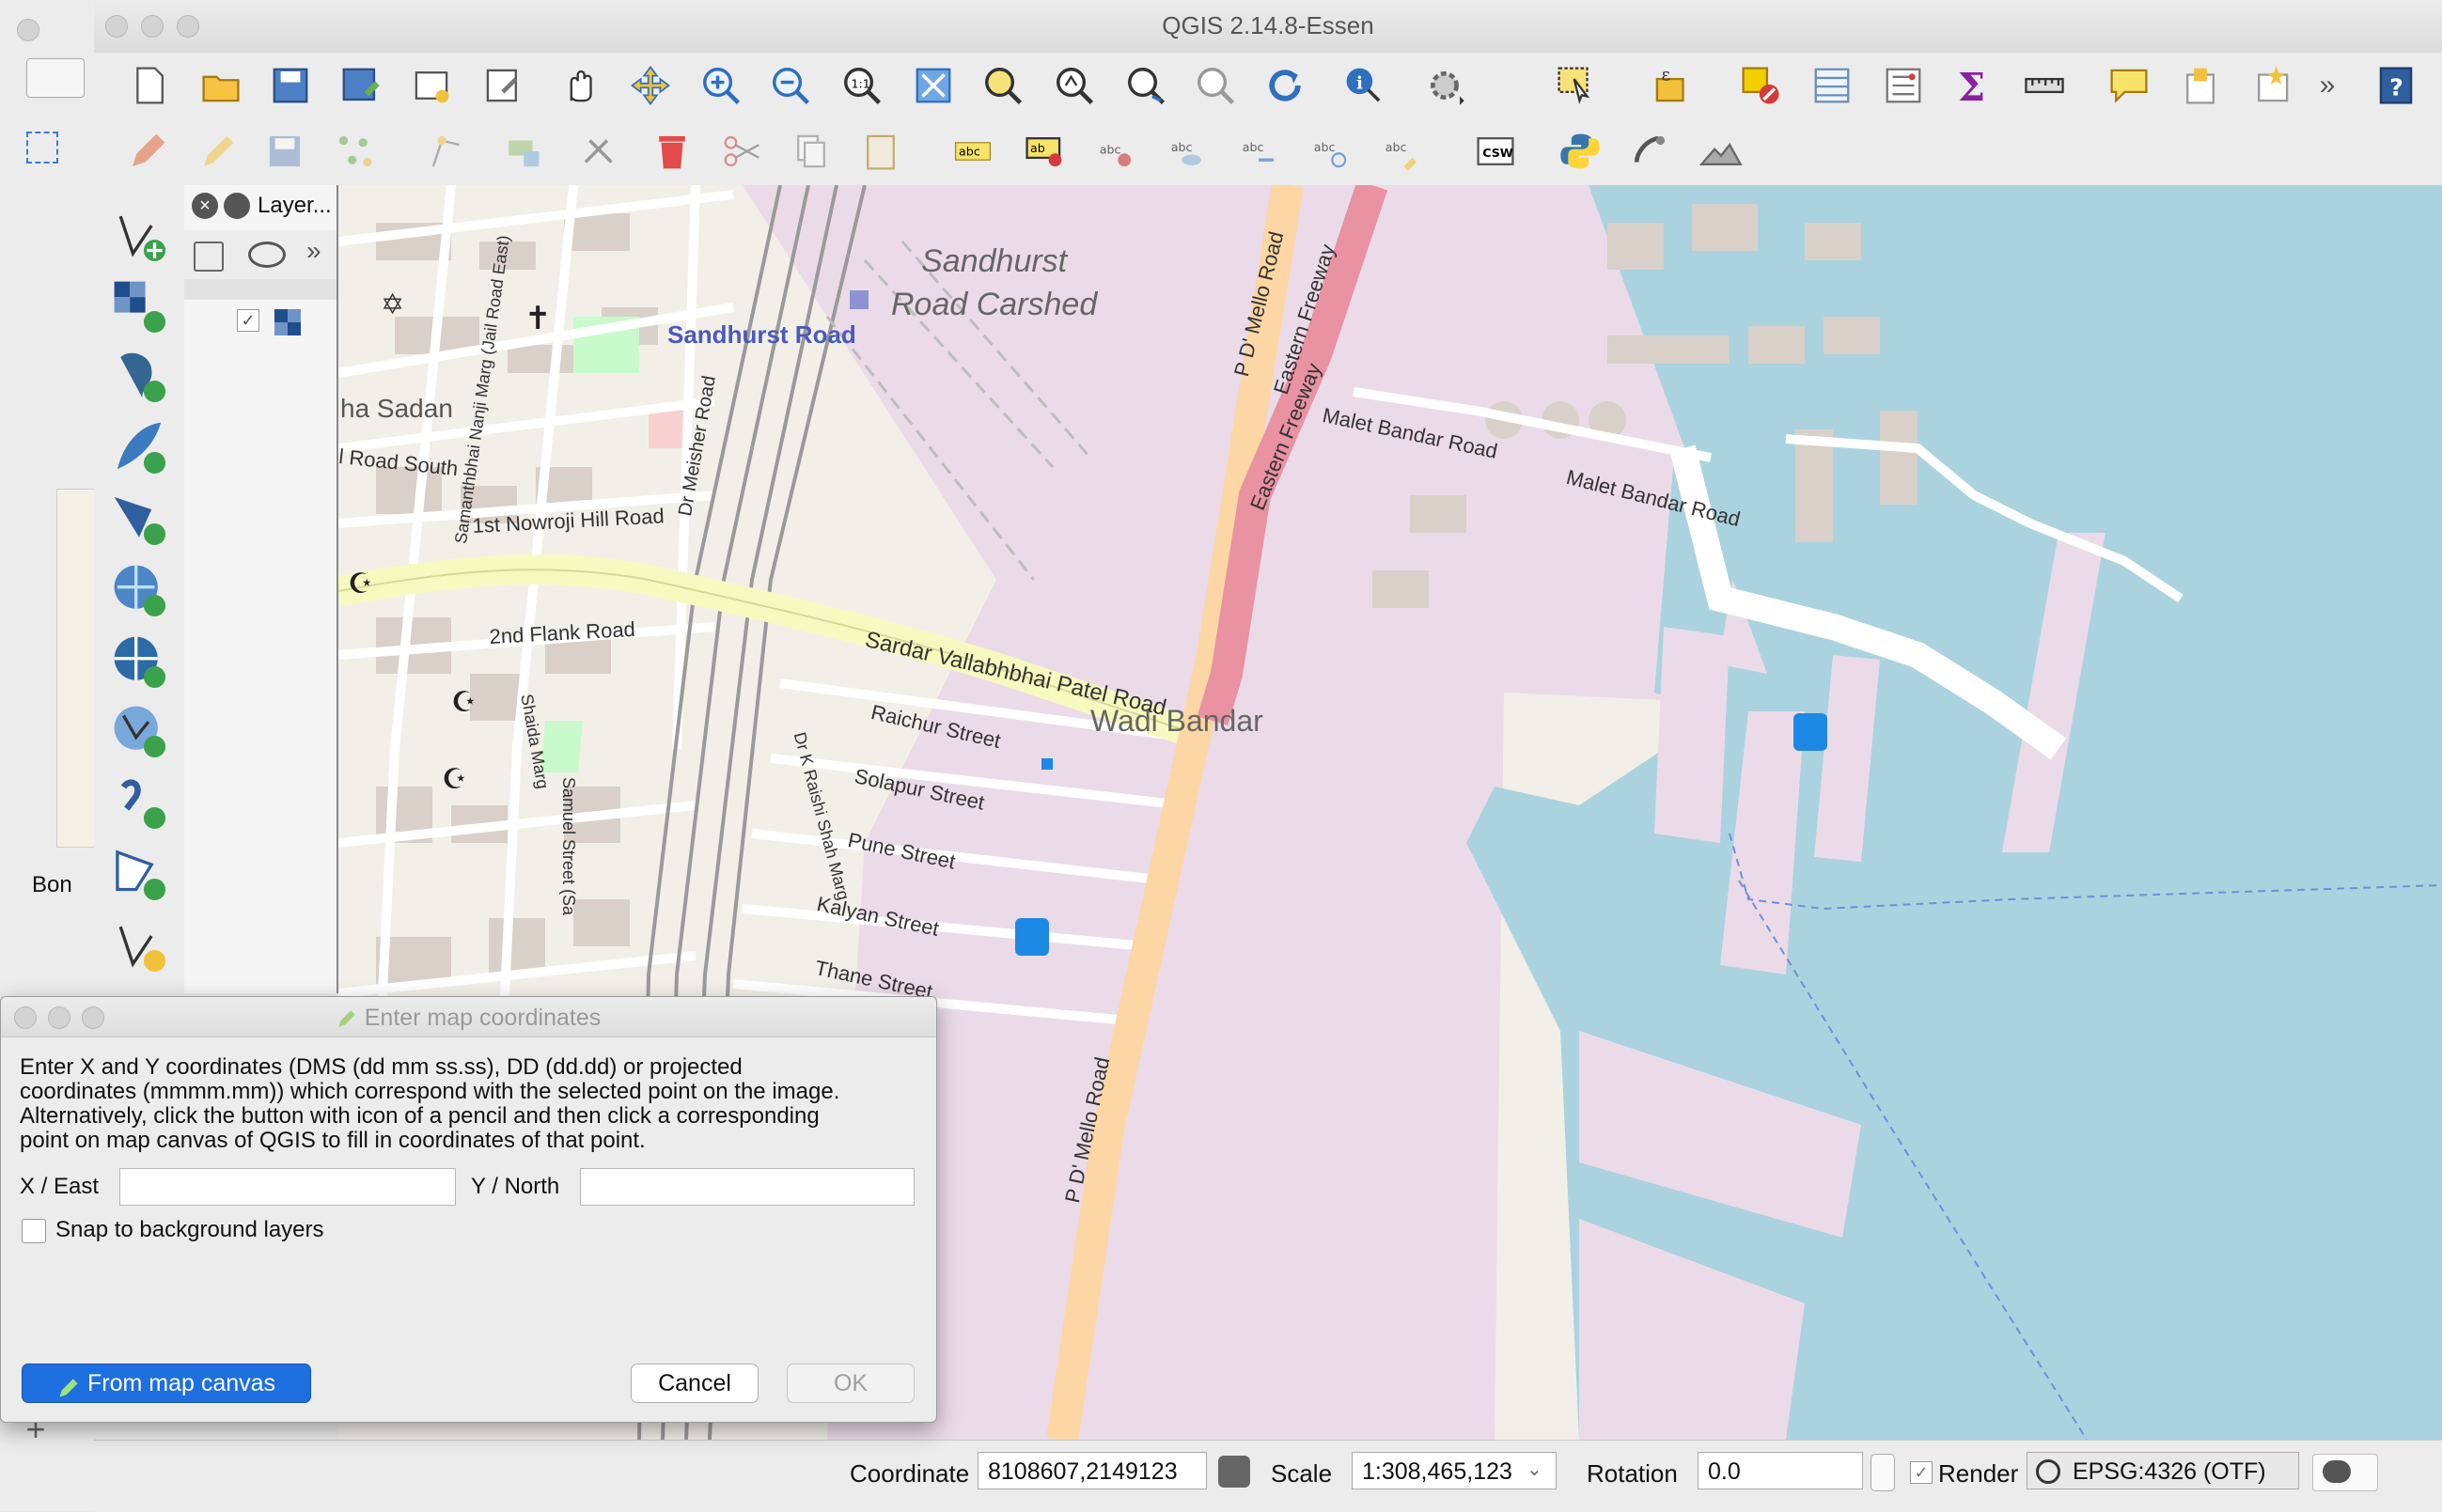 The width and height of the screenshot is (2442, 1512). What do you see at coordinates (1903, 85) in the screenshot?
I see `field-calculator-icon` at bounding box center [1903, 85].